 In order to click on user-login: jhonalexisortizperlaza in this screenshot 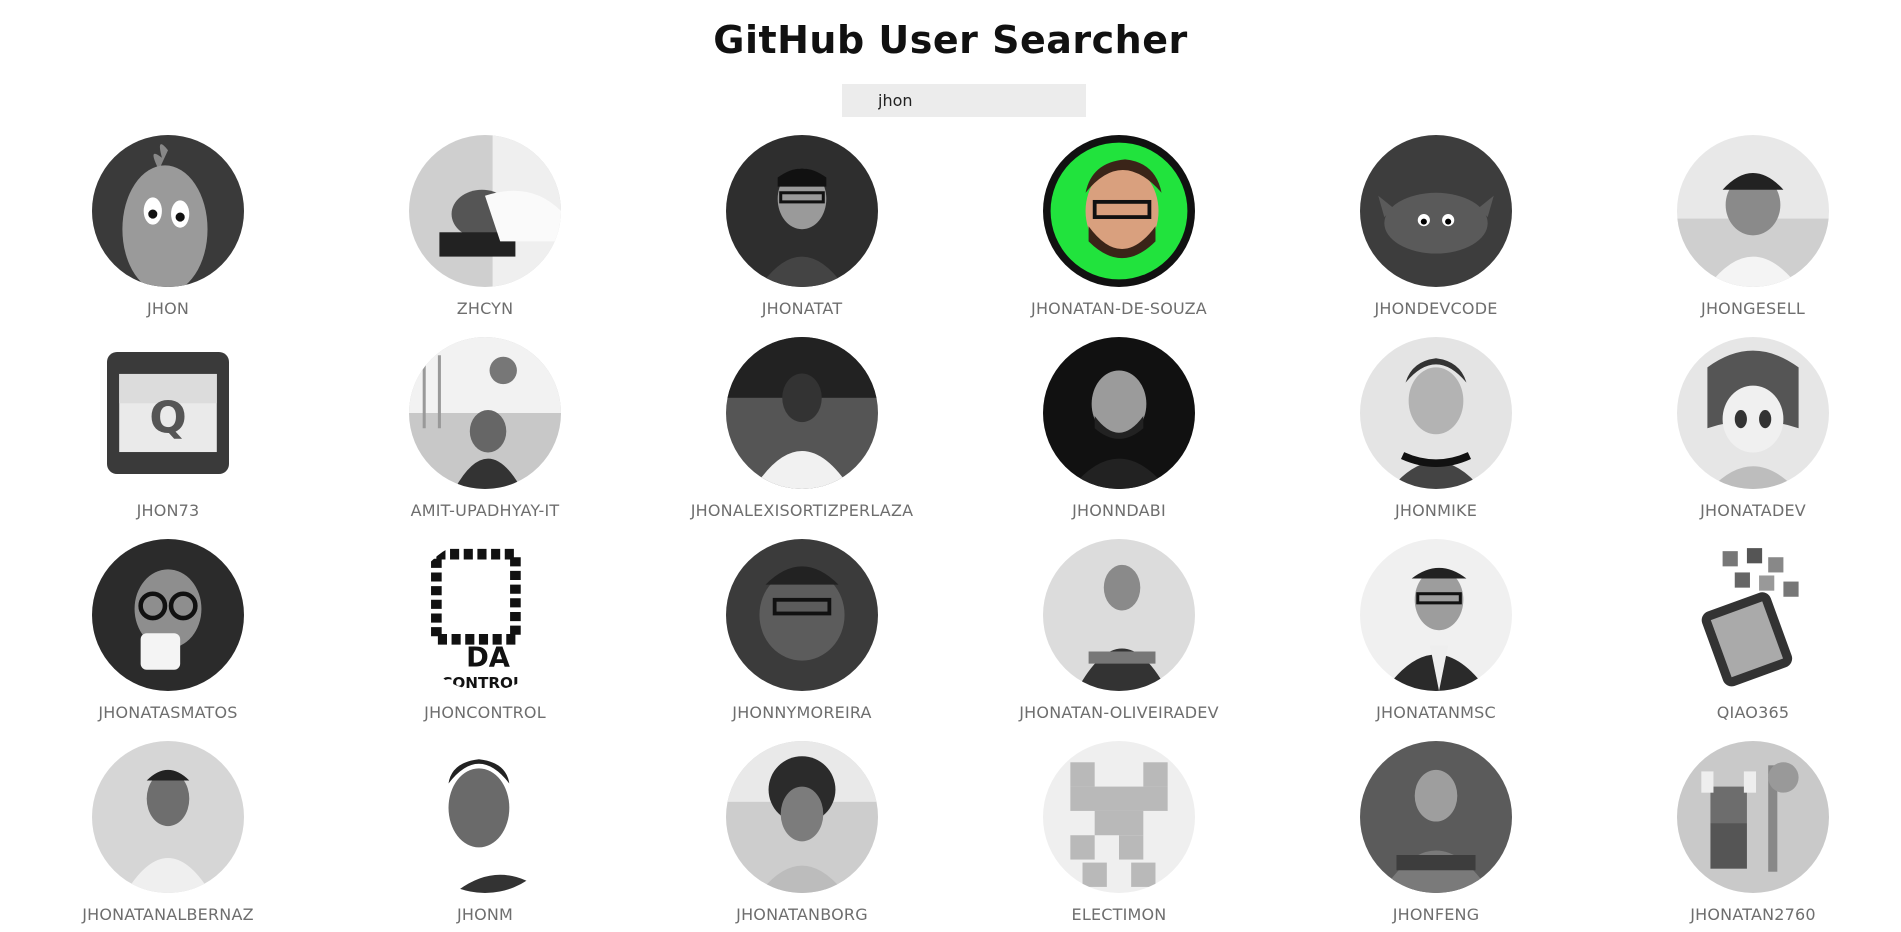, I will do `click(802, 510)`.